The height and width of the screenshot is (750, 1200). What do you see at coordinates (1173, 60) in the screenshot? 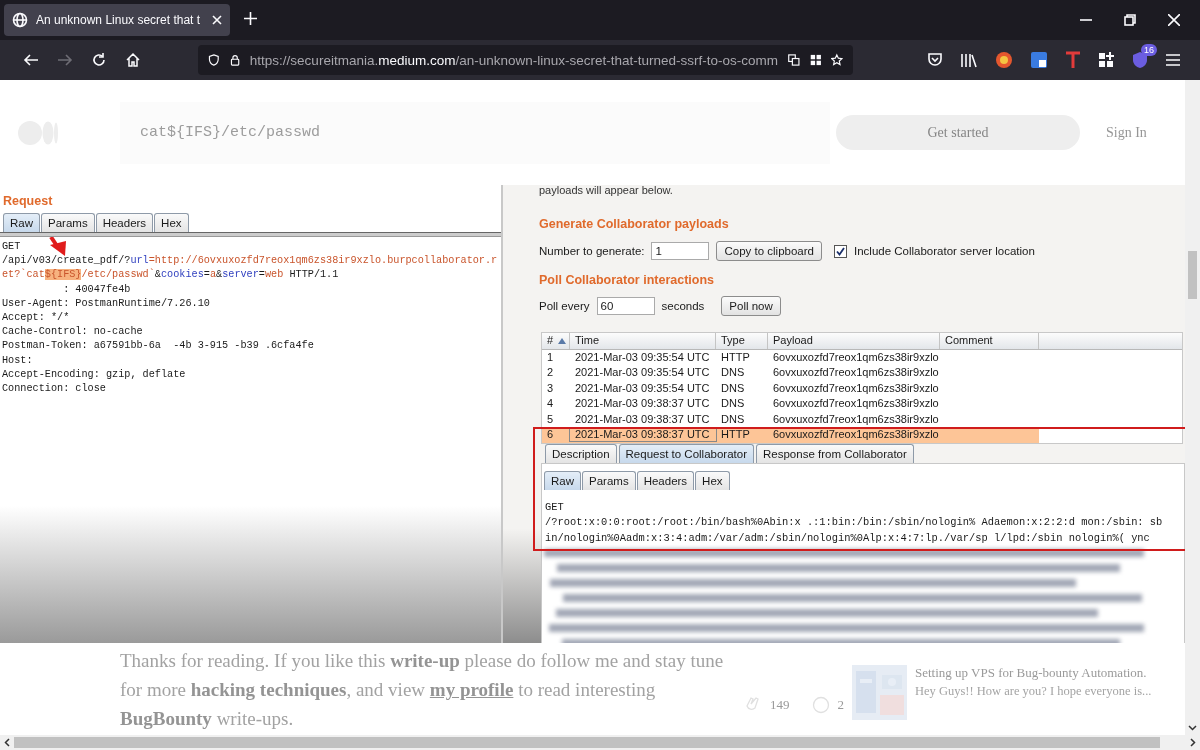
I see `menu-icon` at bounding box center [1173, 60].